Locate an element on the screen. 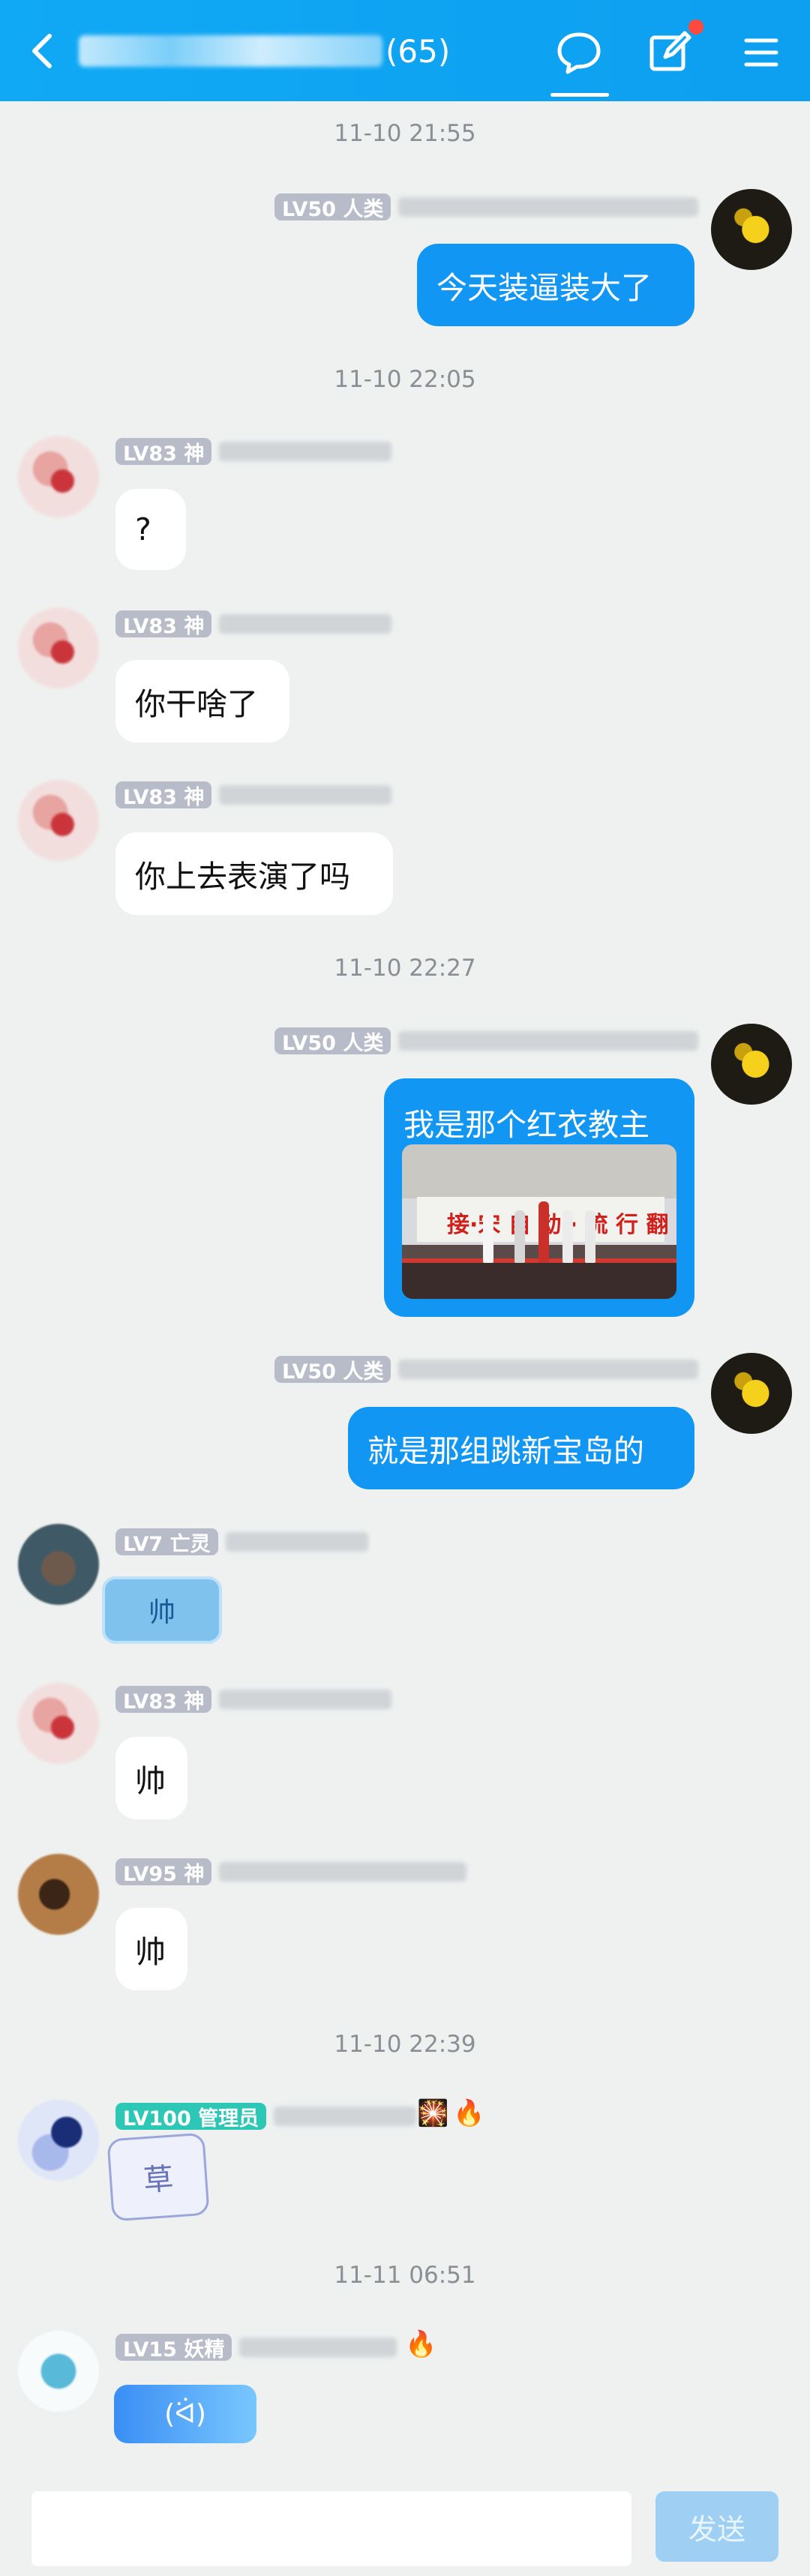  sender-meta: LV15 妖精 is located at coordinates (257, 2347).